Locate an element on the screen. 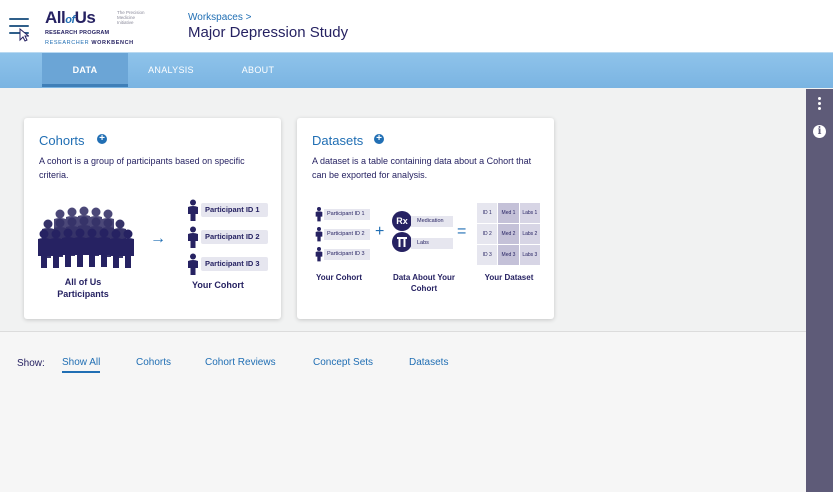 The image size is (833, 492). list-item: Participant ID 1 is located at coordinates (342, 214).